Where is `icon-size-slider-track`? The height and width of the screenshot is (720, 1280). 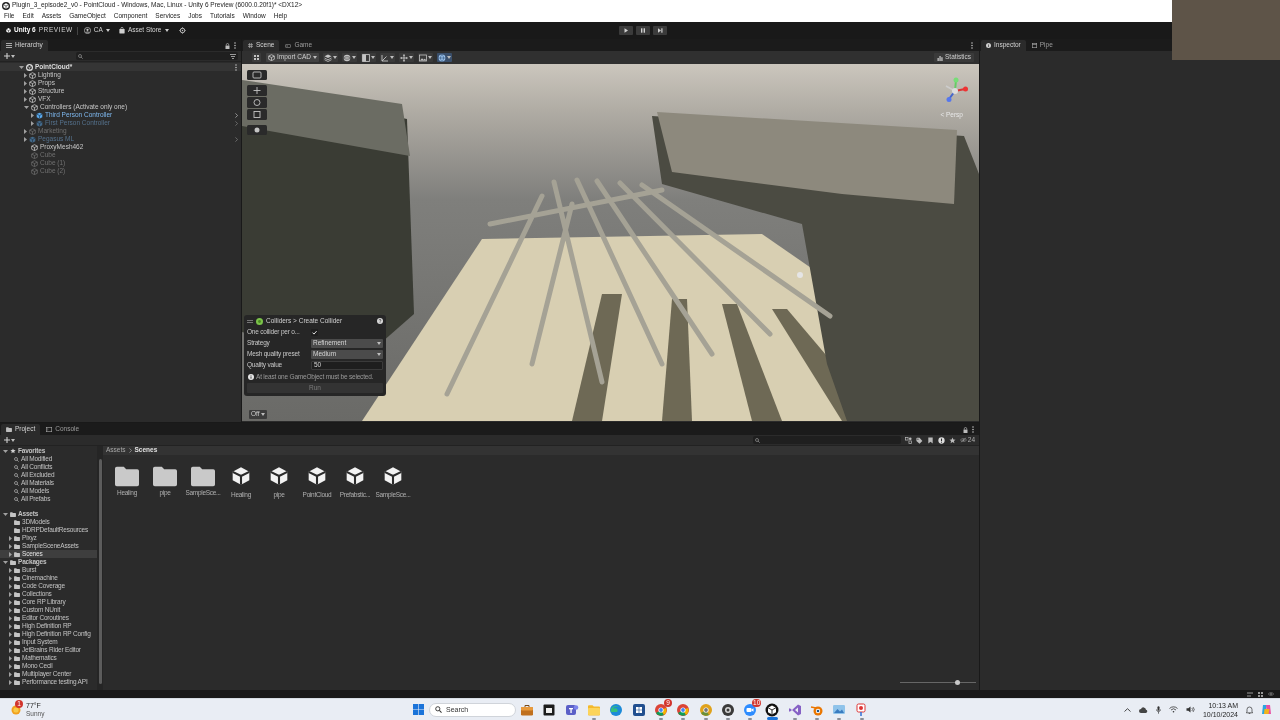
icon-size-slider-track is located at coordinates (938, 682).